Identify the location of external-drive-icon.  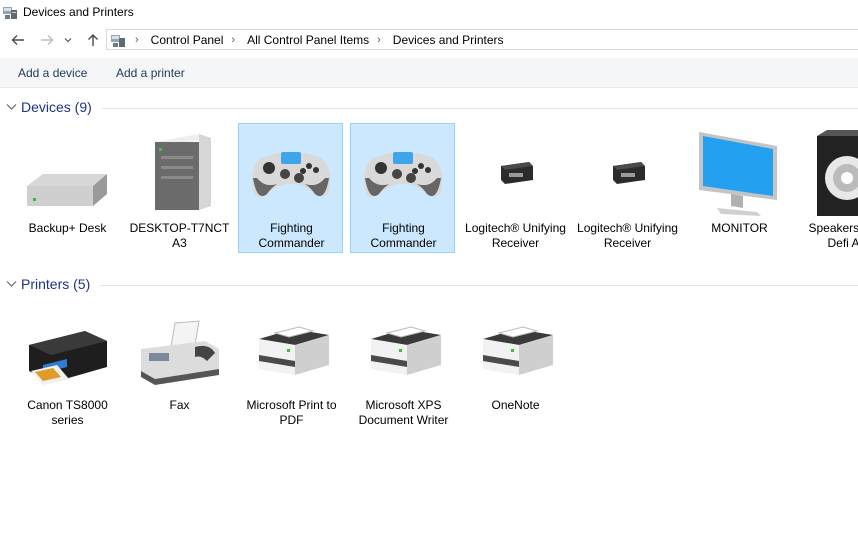
(67, 190).